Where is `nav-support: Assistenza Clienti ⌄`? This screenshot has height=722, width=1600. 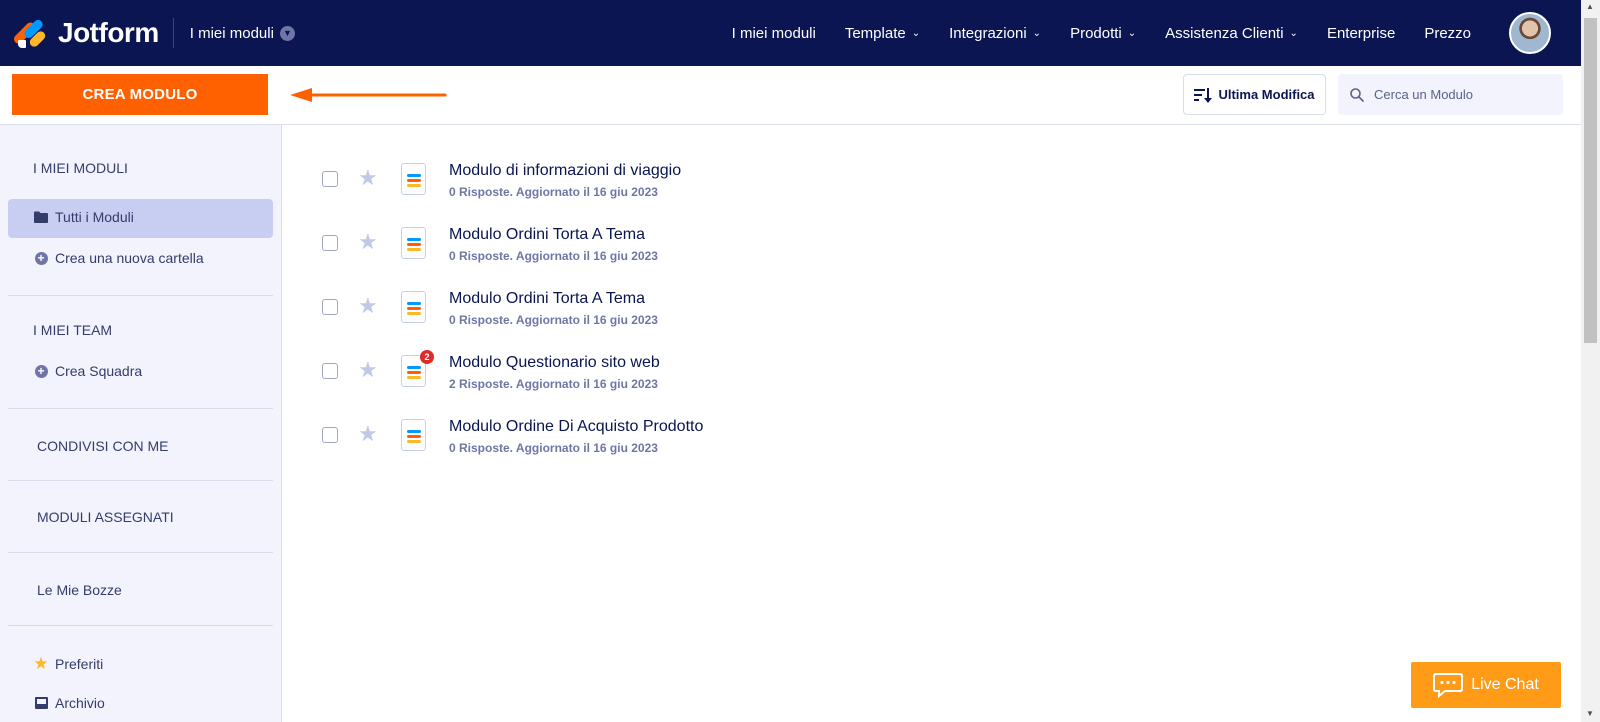
nav-support: Assistenza Clienti ⌄ is located at coordinates (1231, 33).